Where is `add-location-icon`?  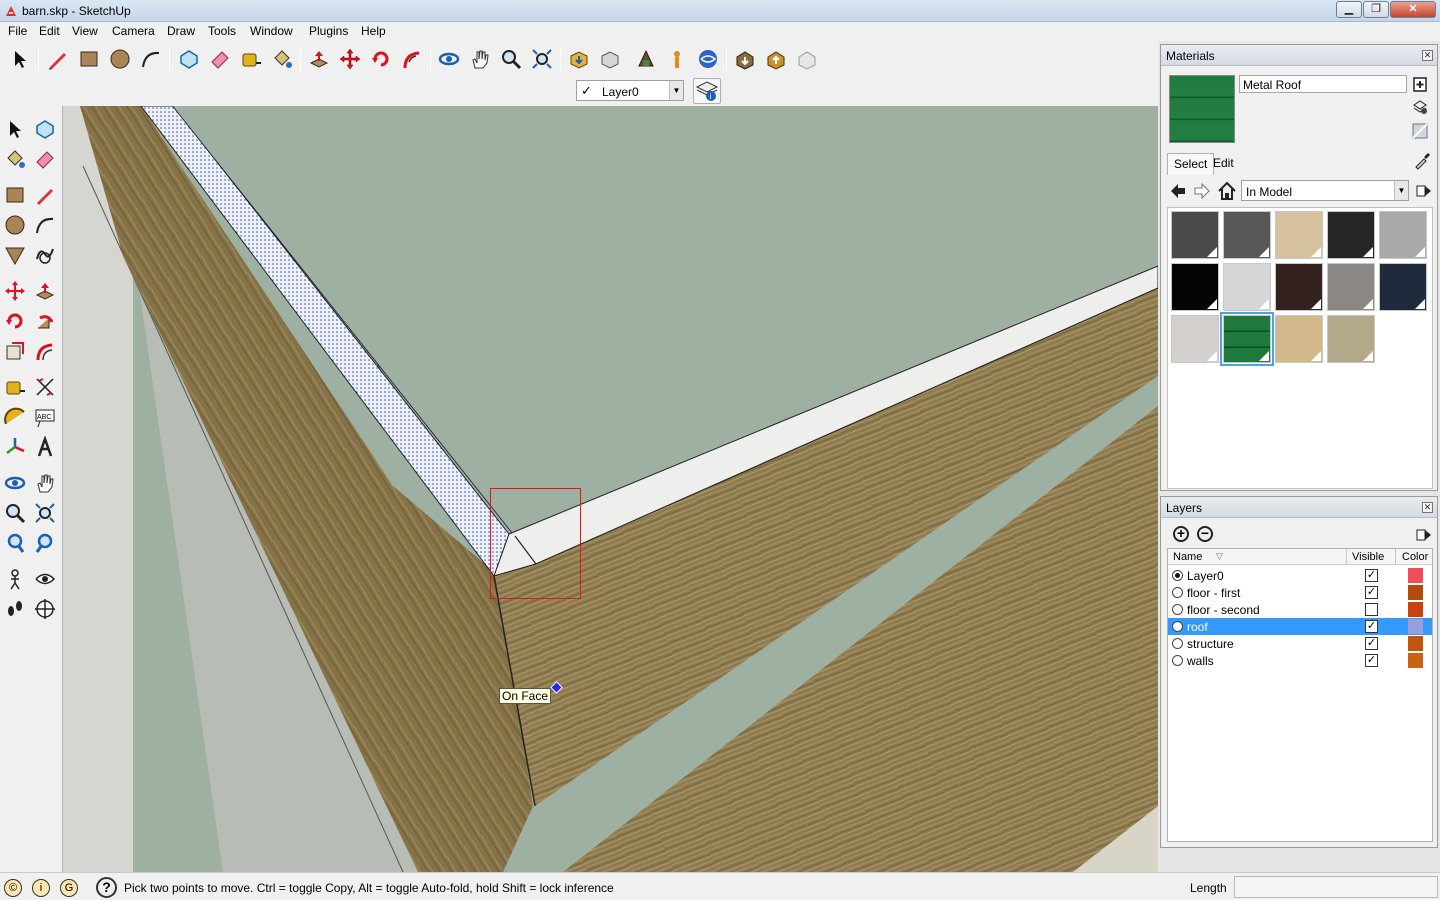
add-location-icon is located at coordinates (807, 59).